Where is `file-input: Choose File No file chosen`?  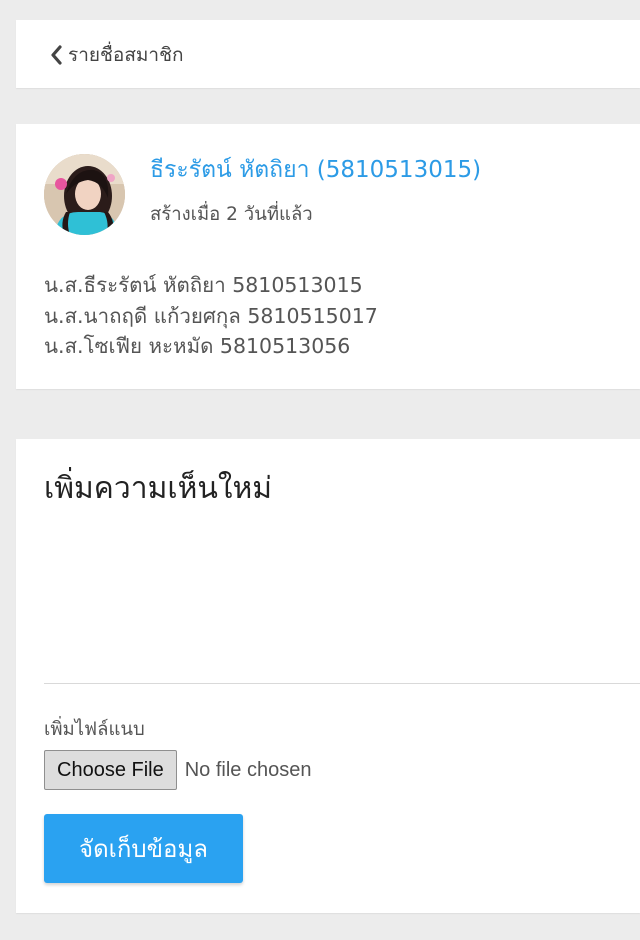
file-input: Choose File No file chosen is located at coordinates (177, 770).